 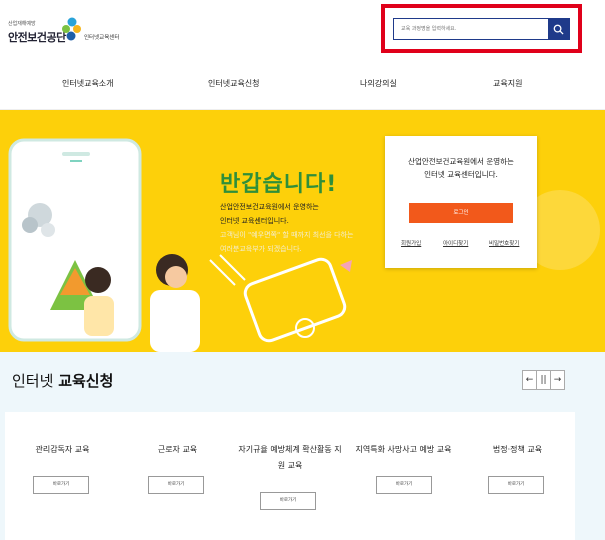 What do you see at coordinates (461, 161) in the screenshot?
I see `login-card-title-line1: 산업안전보건교육원에서 운영하는` at bounding box center [461, 161].